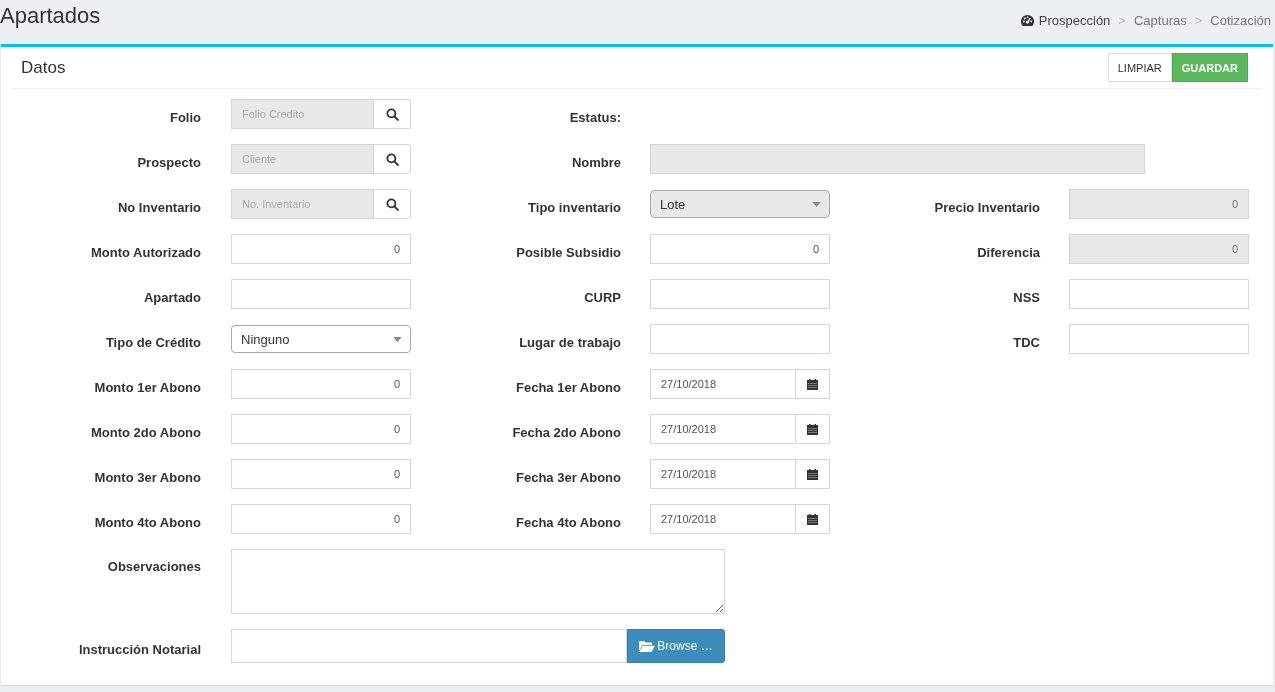 The height and width of the screenshot is (692, 1275). I want to click on field-label: Folio, so click(184, 117).